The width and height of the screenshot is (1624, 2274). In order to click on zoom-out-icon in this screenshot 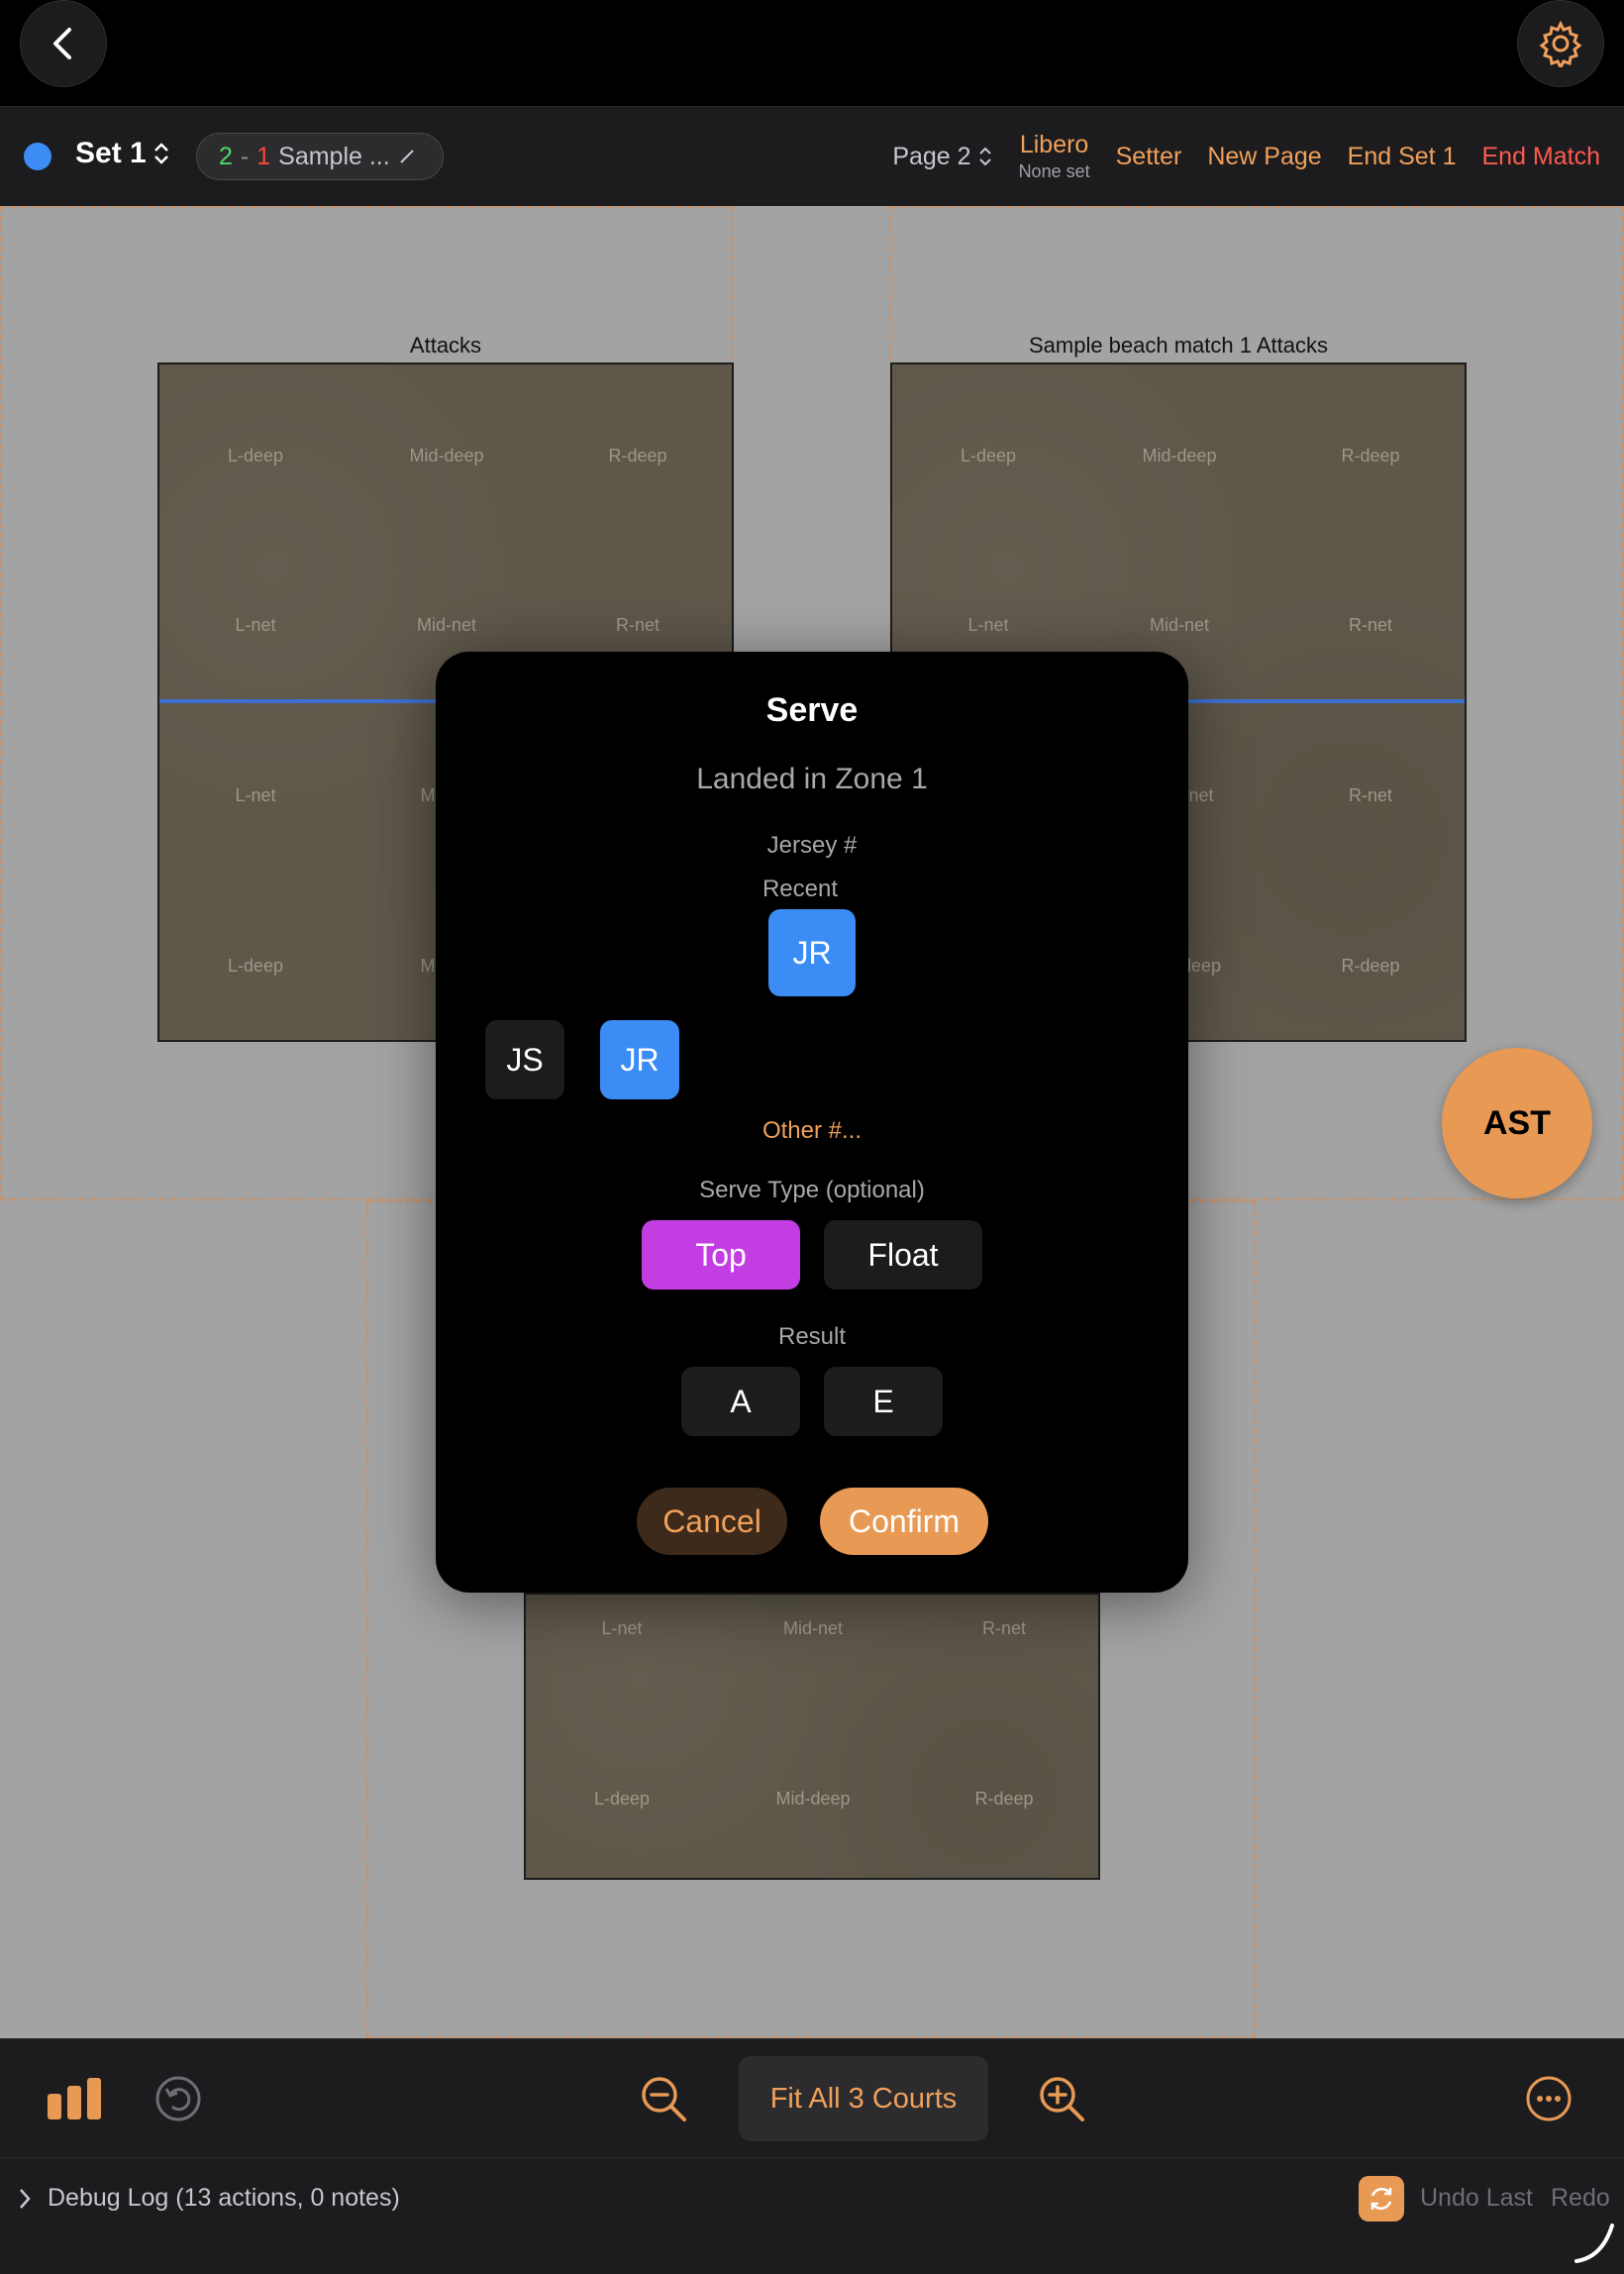, I will do `click(664, 2099)`.